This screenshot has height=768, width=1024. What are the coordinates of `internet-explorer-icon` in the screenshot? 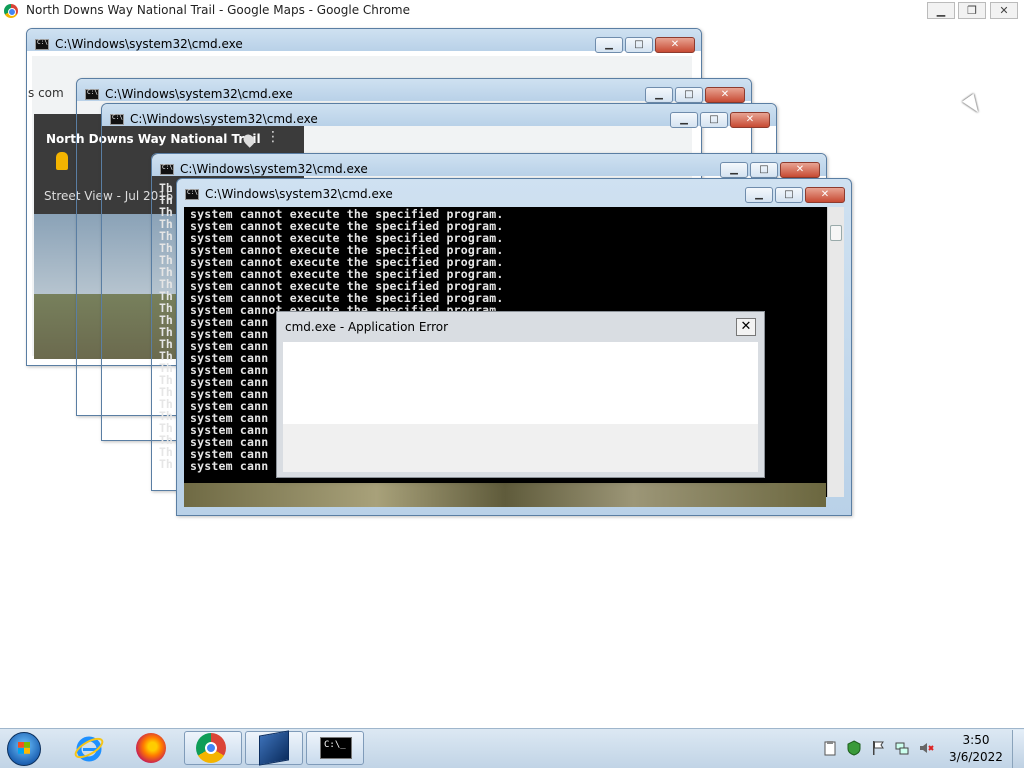 It's located at (89, 749).